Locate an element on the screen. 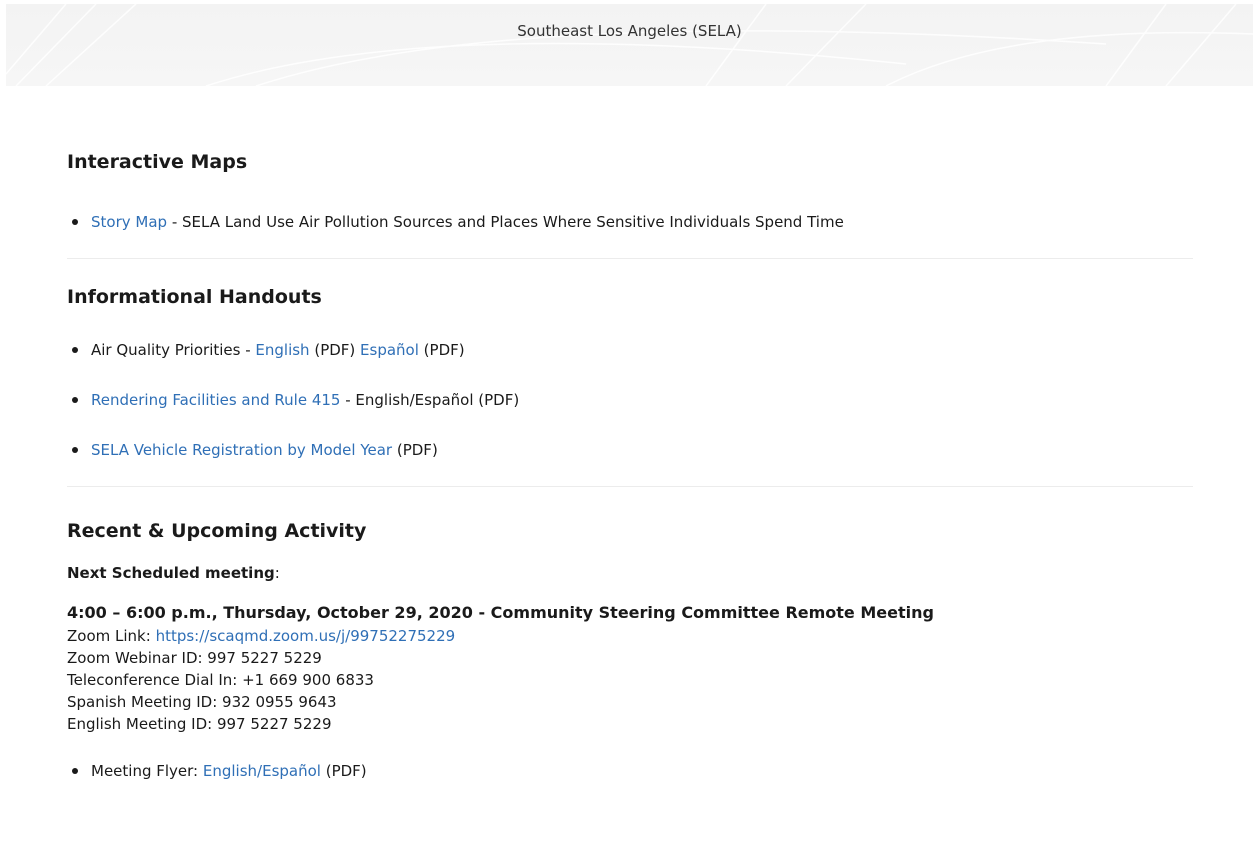  next-meeting-text: Next Scheduled meeting is located at coordinates (171, 573).